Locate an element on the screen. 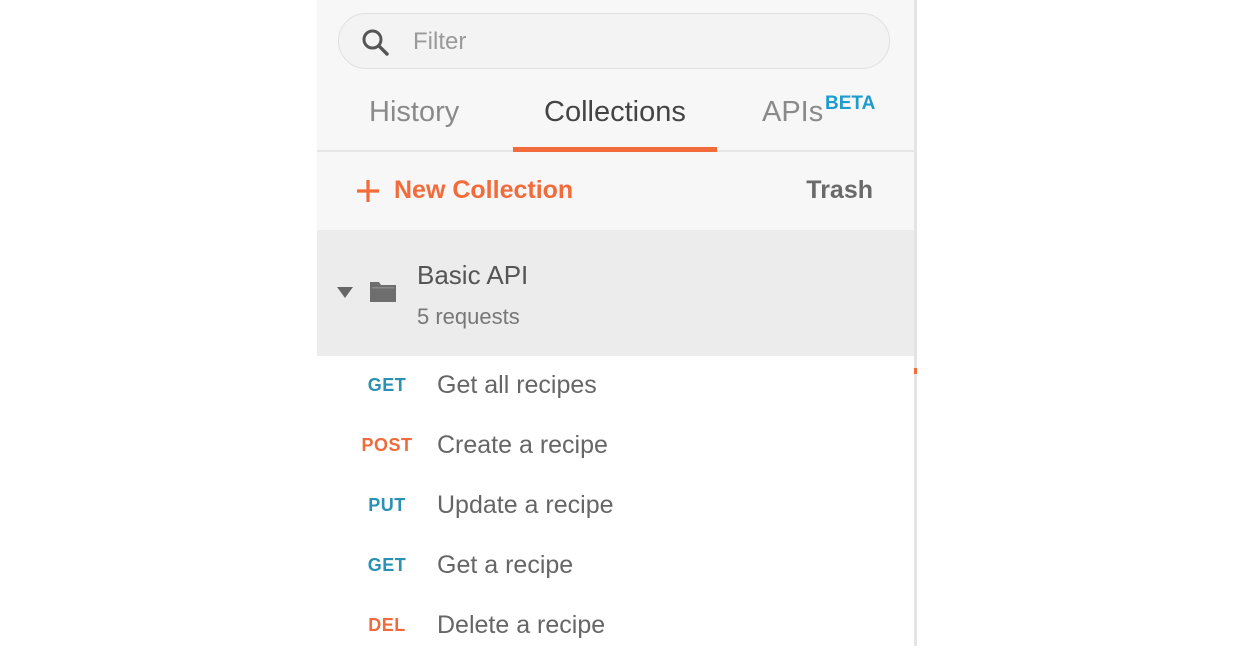 The width and height of the screenshot is (1235, 656). request-item: GET Get a recipe is located at coordinates (615, 566).